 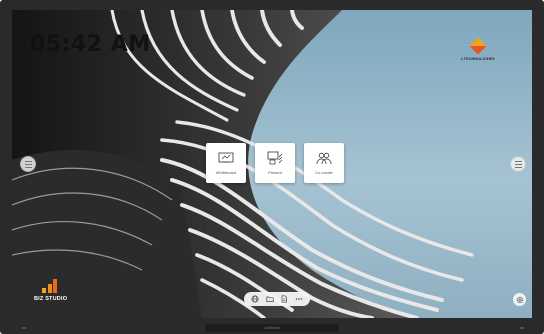 I want to click on bottom-bezel: Unibrand, so click(x=272, y=326).